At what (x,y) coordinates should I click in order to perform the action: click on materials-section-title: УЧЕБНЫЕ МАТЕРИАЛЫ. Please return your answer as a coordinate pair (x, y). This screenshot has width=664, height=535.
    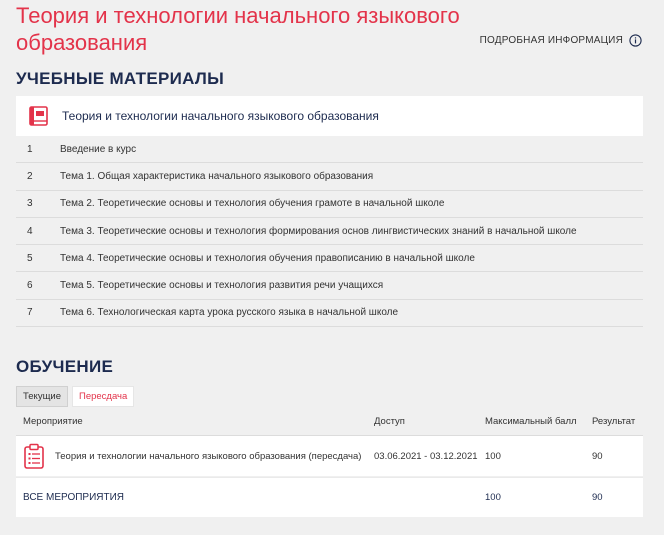
    Looking at the image, I should click on (120, 78).